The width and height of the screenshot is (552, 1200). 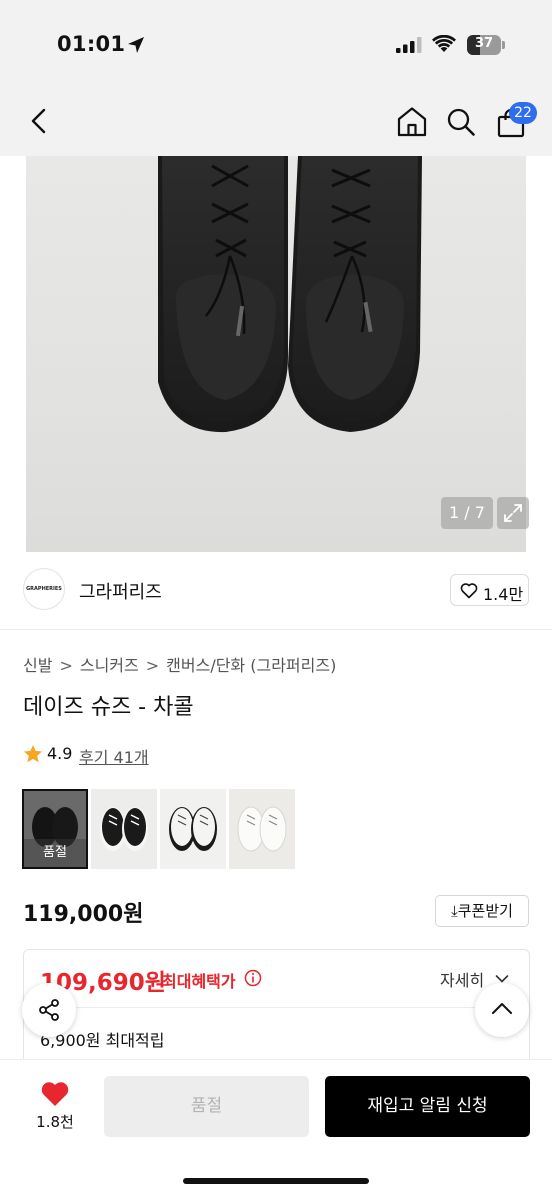 I want to click on location-arrow-icon, so click(x=136, y=45).